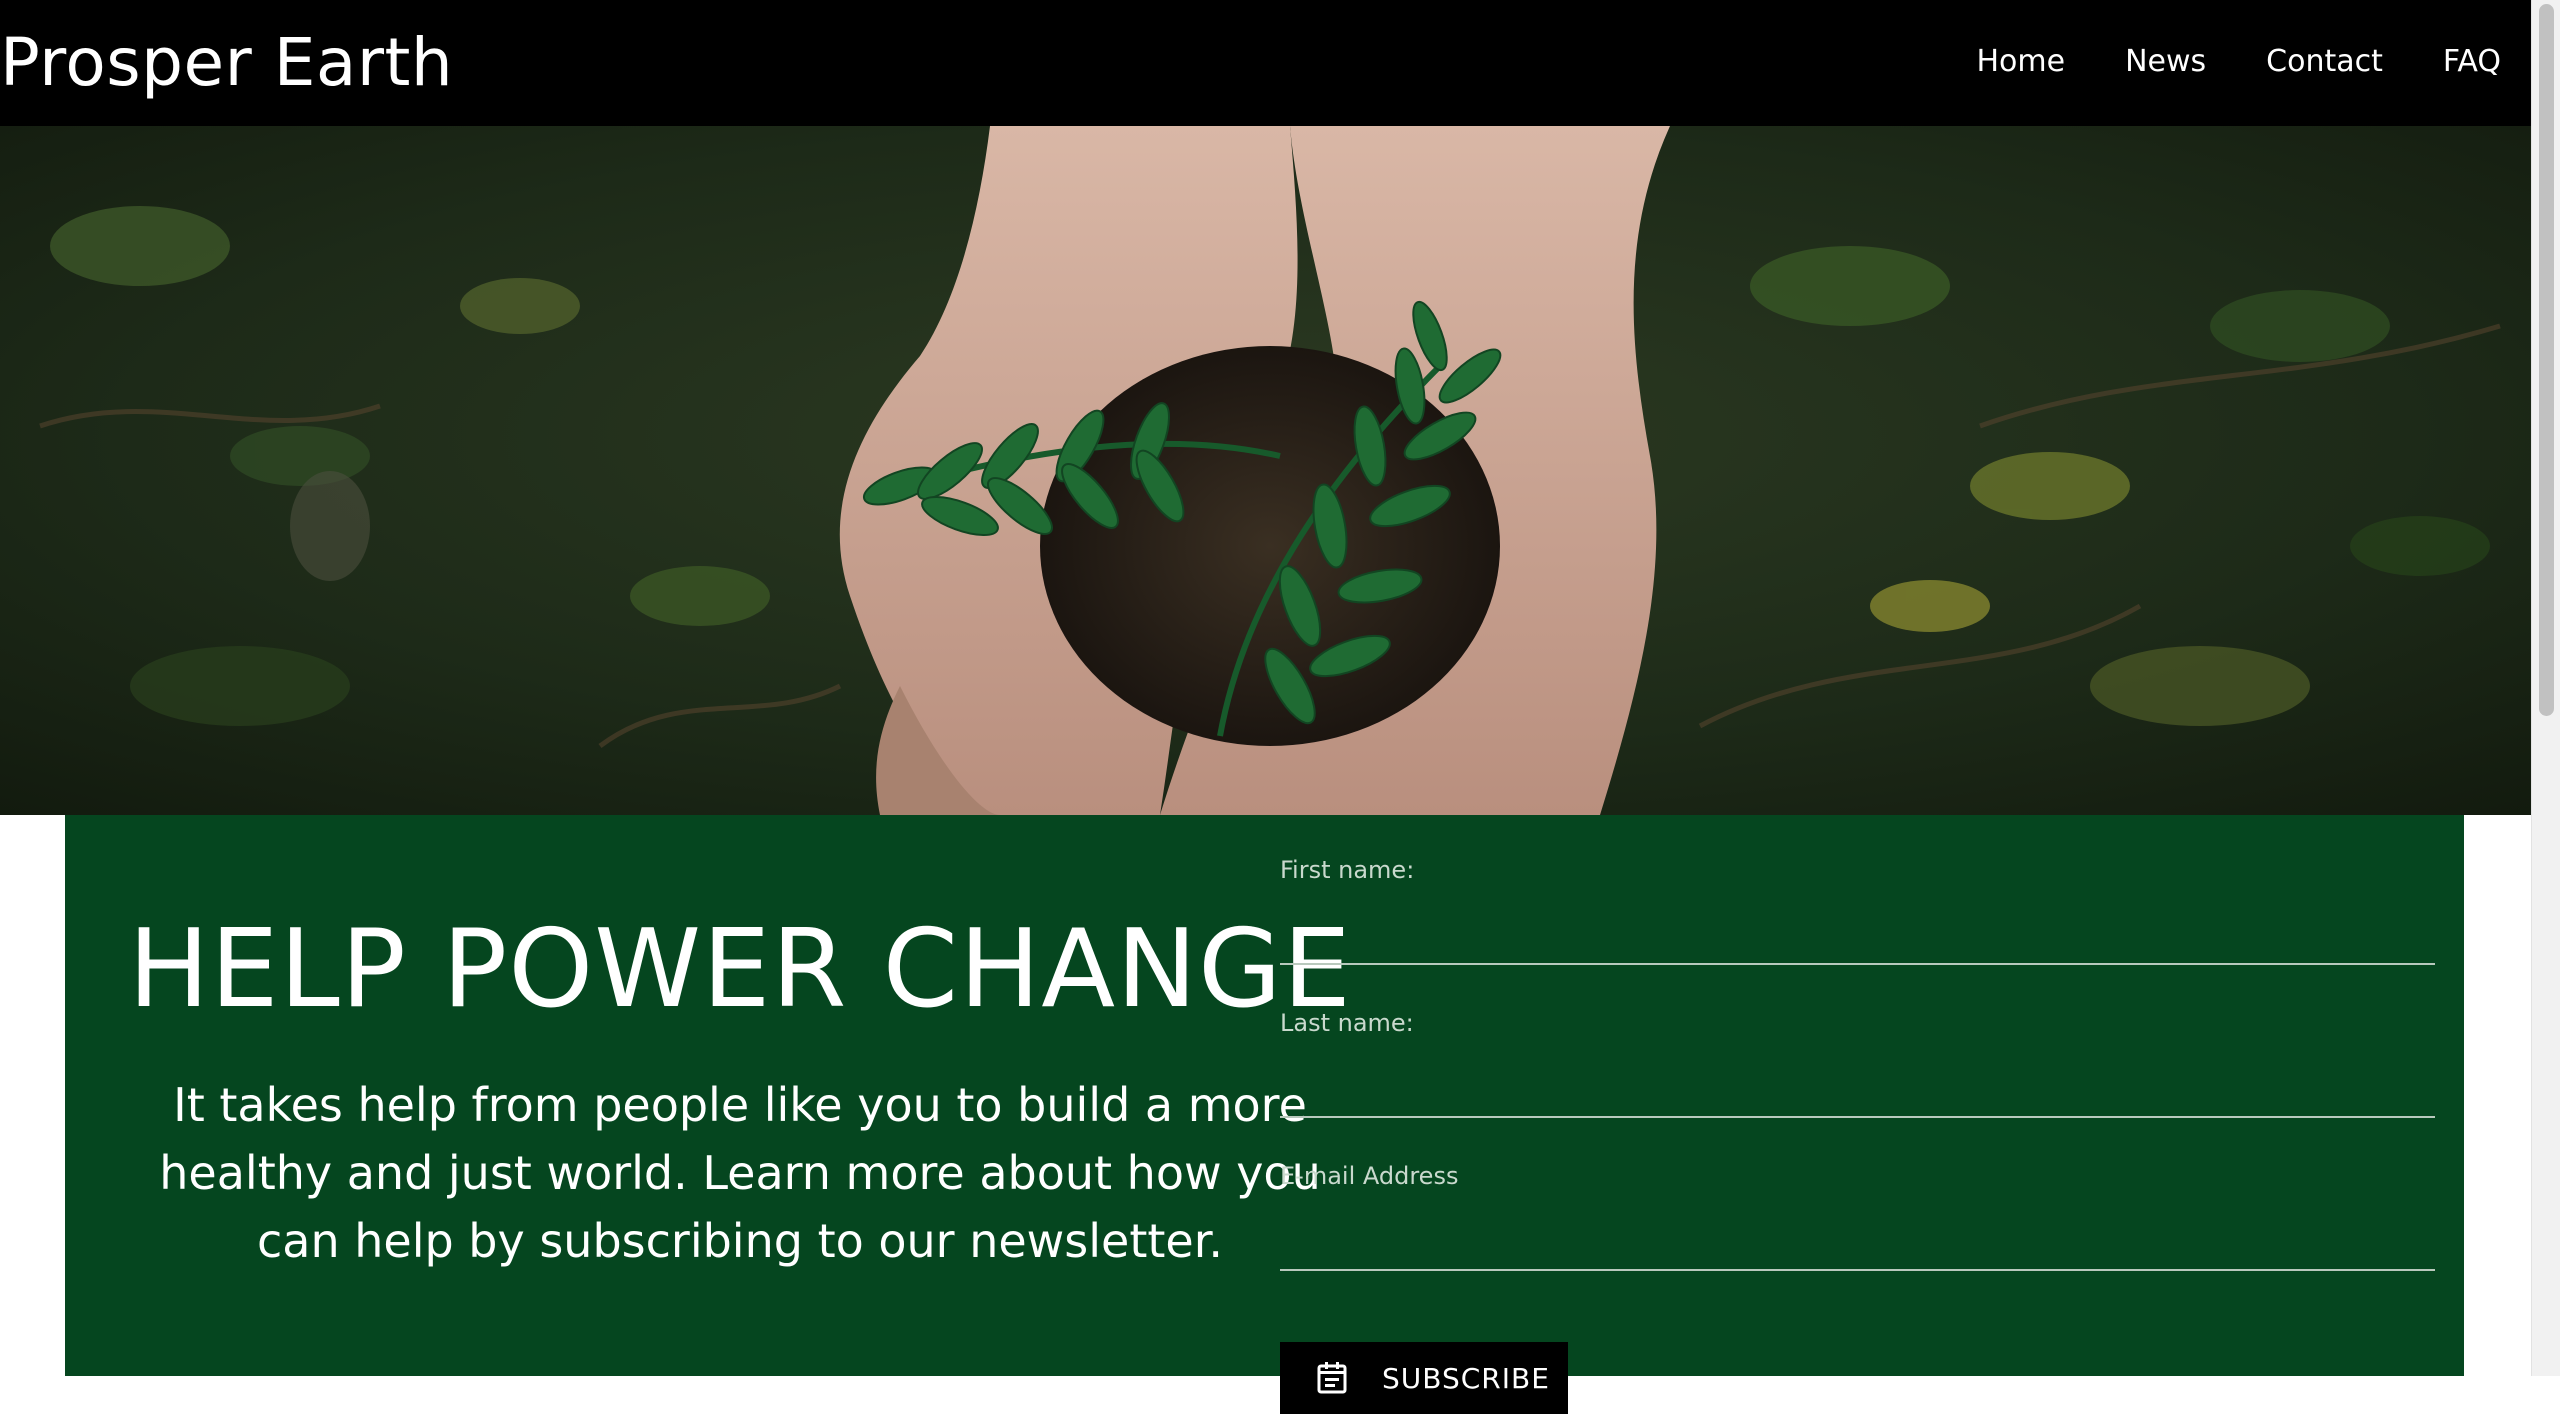  Describe the element at coordinates (2165, 62) in the screenshot. I see `nav-link-news: News` at that location.